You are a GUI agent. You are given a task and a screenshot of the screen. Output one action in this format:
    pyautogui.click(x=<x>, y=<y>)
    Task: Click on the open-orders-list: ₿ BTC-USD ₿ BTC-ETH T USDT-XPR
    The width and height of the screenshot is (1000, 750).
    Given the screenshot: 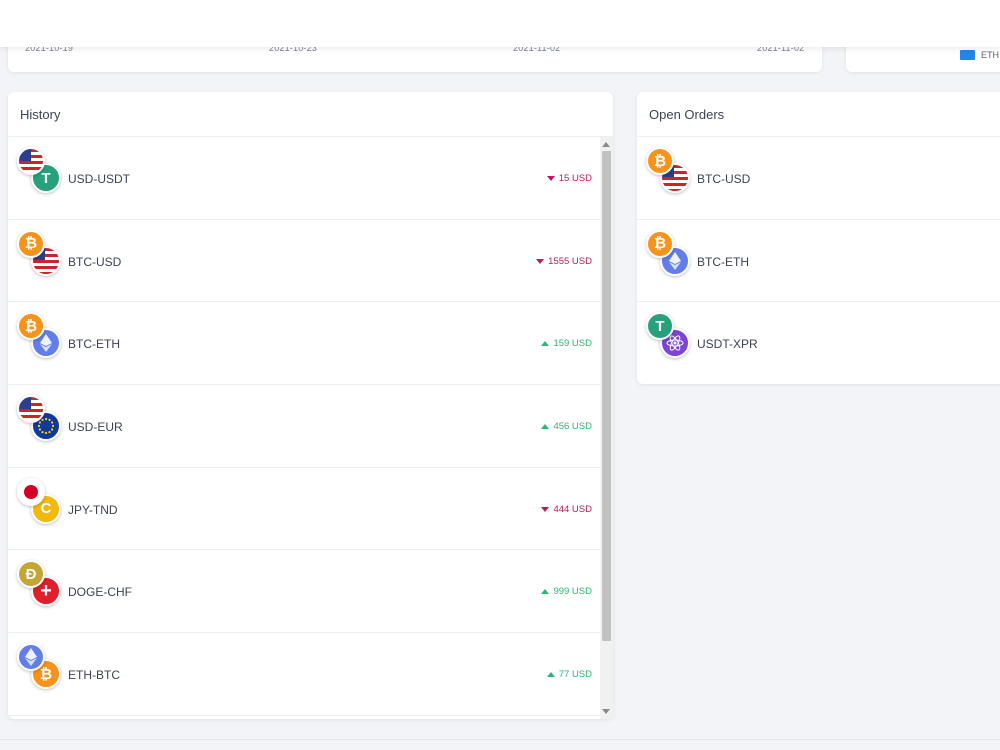 What is the action you would take?
    pyautogui.click(x=818, y=260)
    